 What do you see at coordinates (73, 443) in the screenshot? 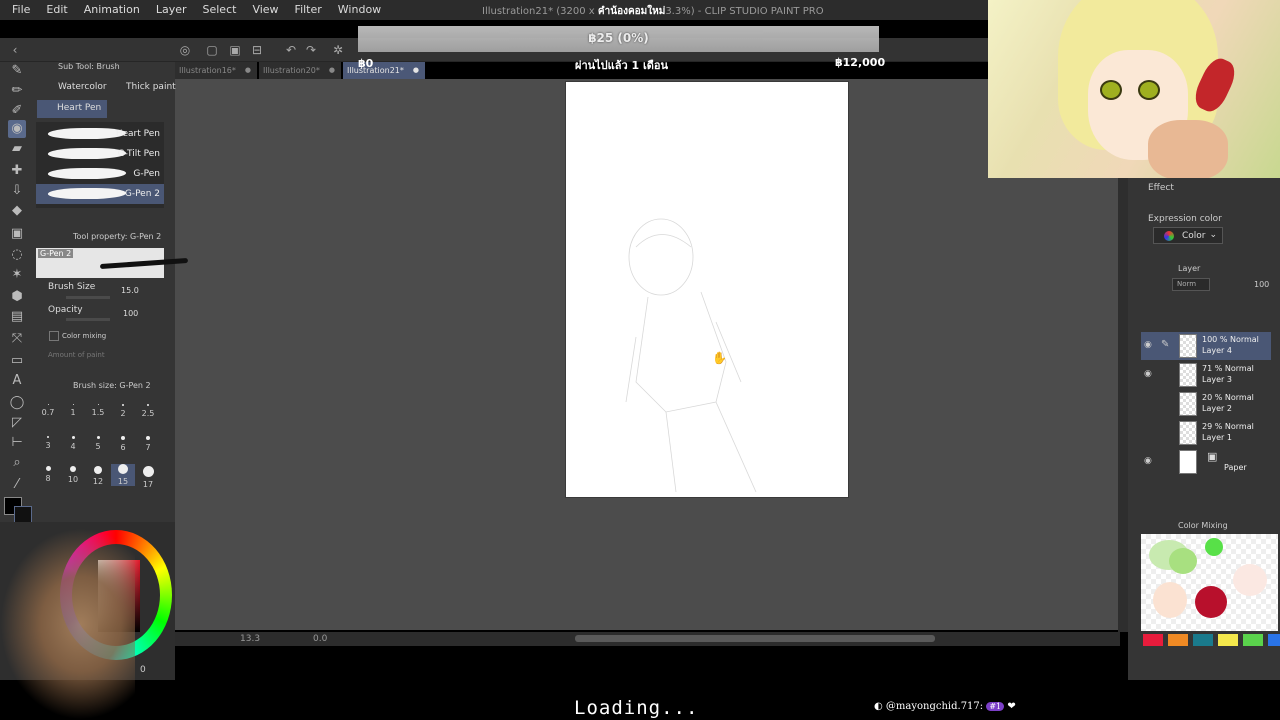
I see `brush-size-option: 4` at bounding box center [73, 443].